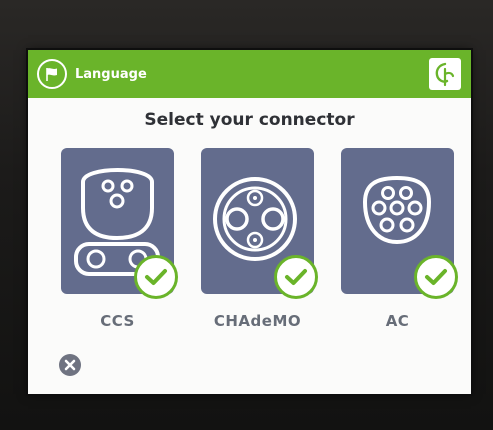  I want to click on connector-label-chademo: CHAdeMO, so click(257, 321).